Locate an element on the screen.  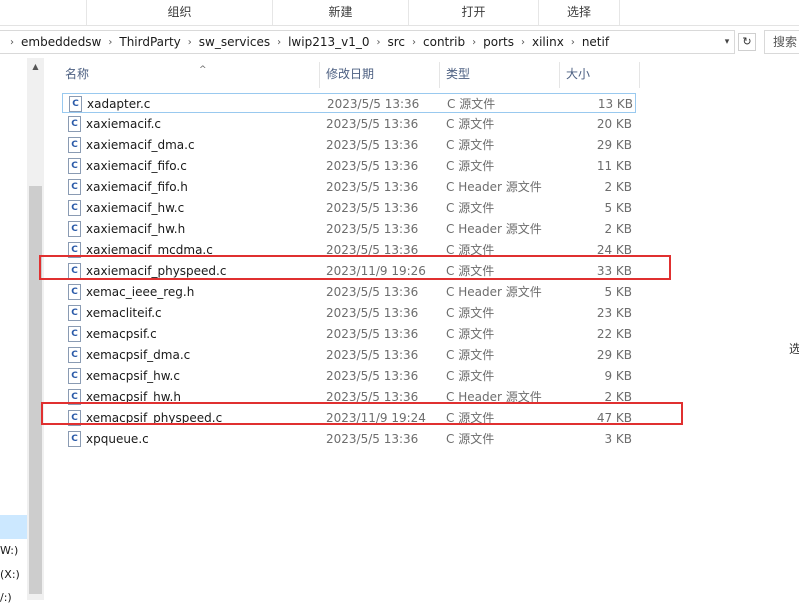
nav-scrollbar-thumb is located at coordinates (35, 390).